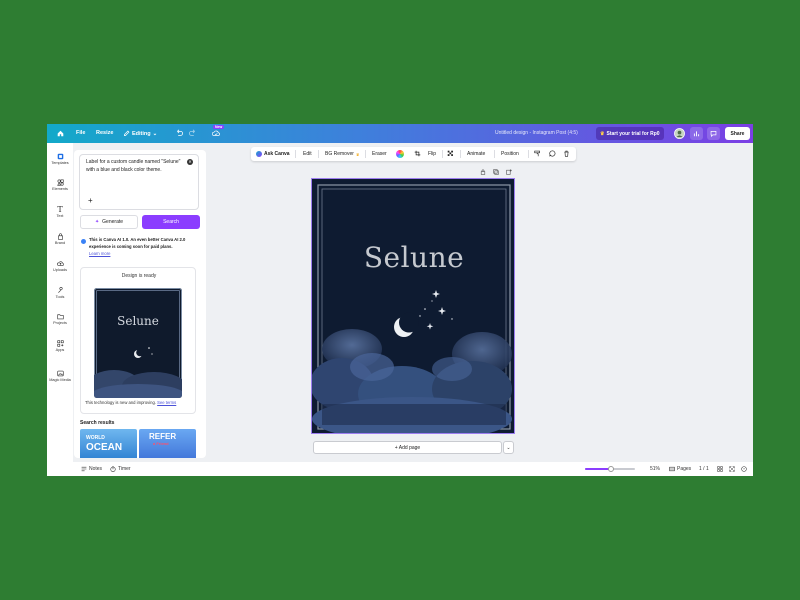 This screenshot has height=600, width=800. I want to click on rail-item-elements: Elements, so click(60, 184).